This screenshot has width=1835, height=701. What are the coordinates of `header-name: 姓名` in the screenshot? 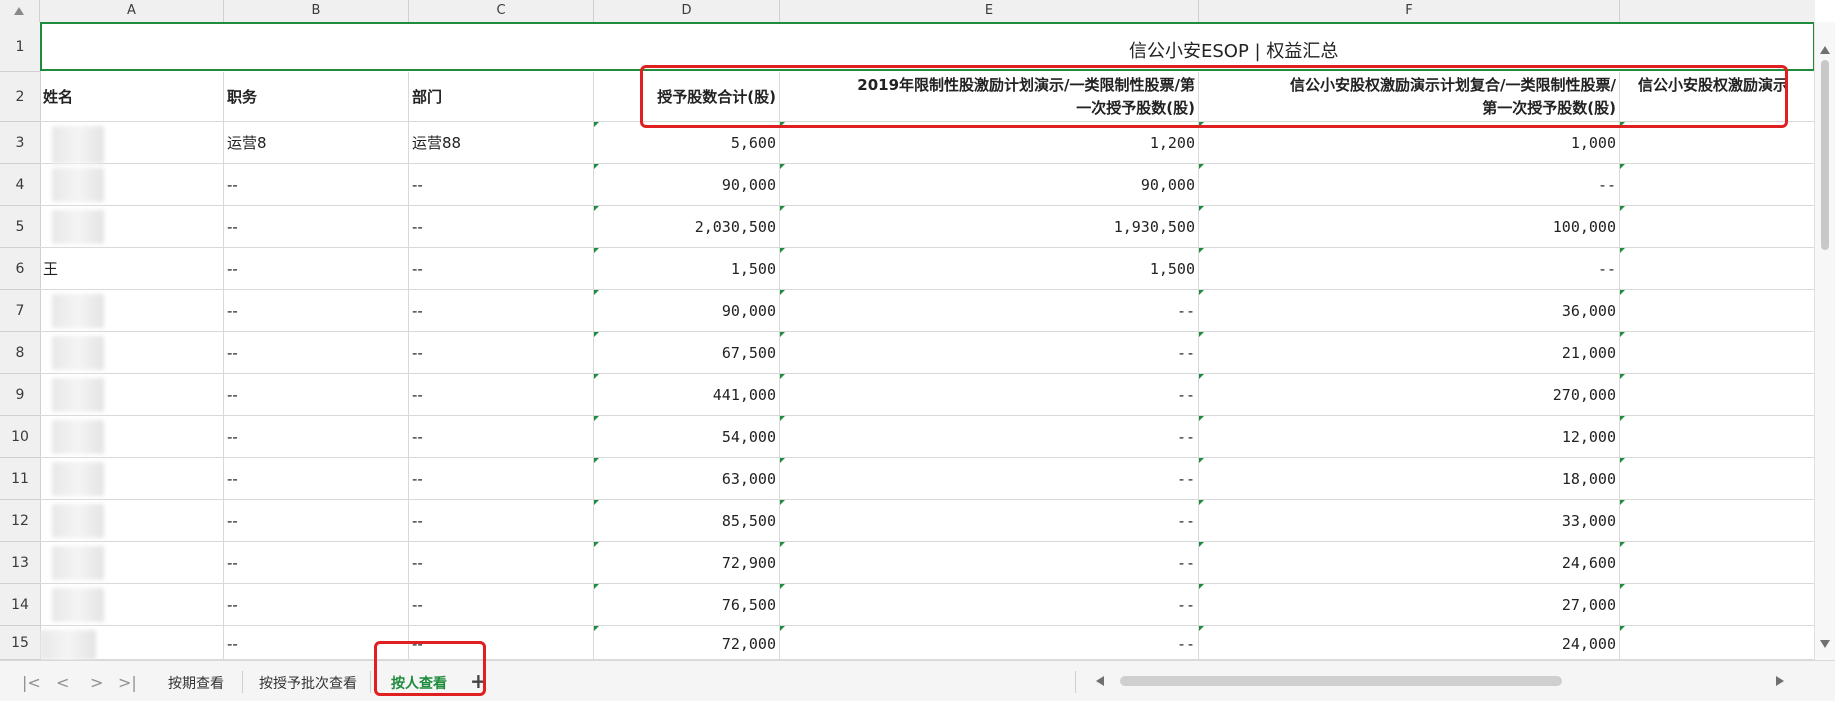 It's located at (132, 97).